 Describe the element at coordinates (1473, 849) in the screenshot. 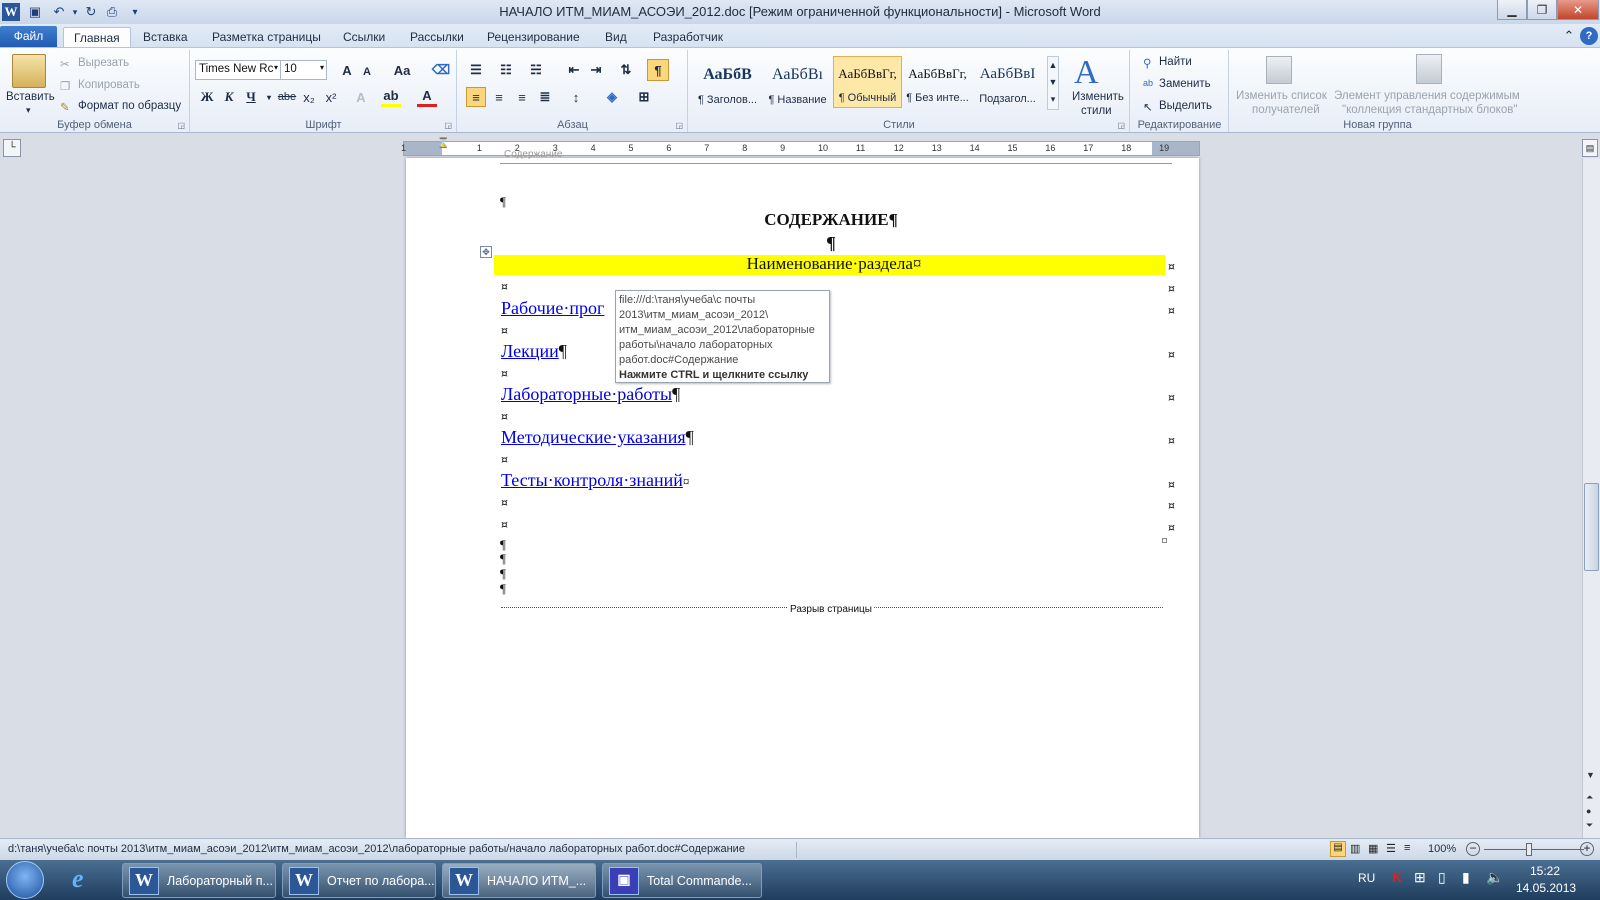

I see `zoom-out-icon: −` at that location.